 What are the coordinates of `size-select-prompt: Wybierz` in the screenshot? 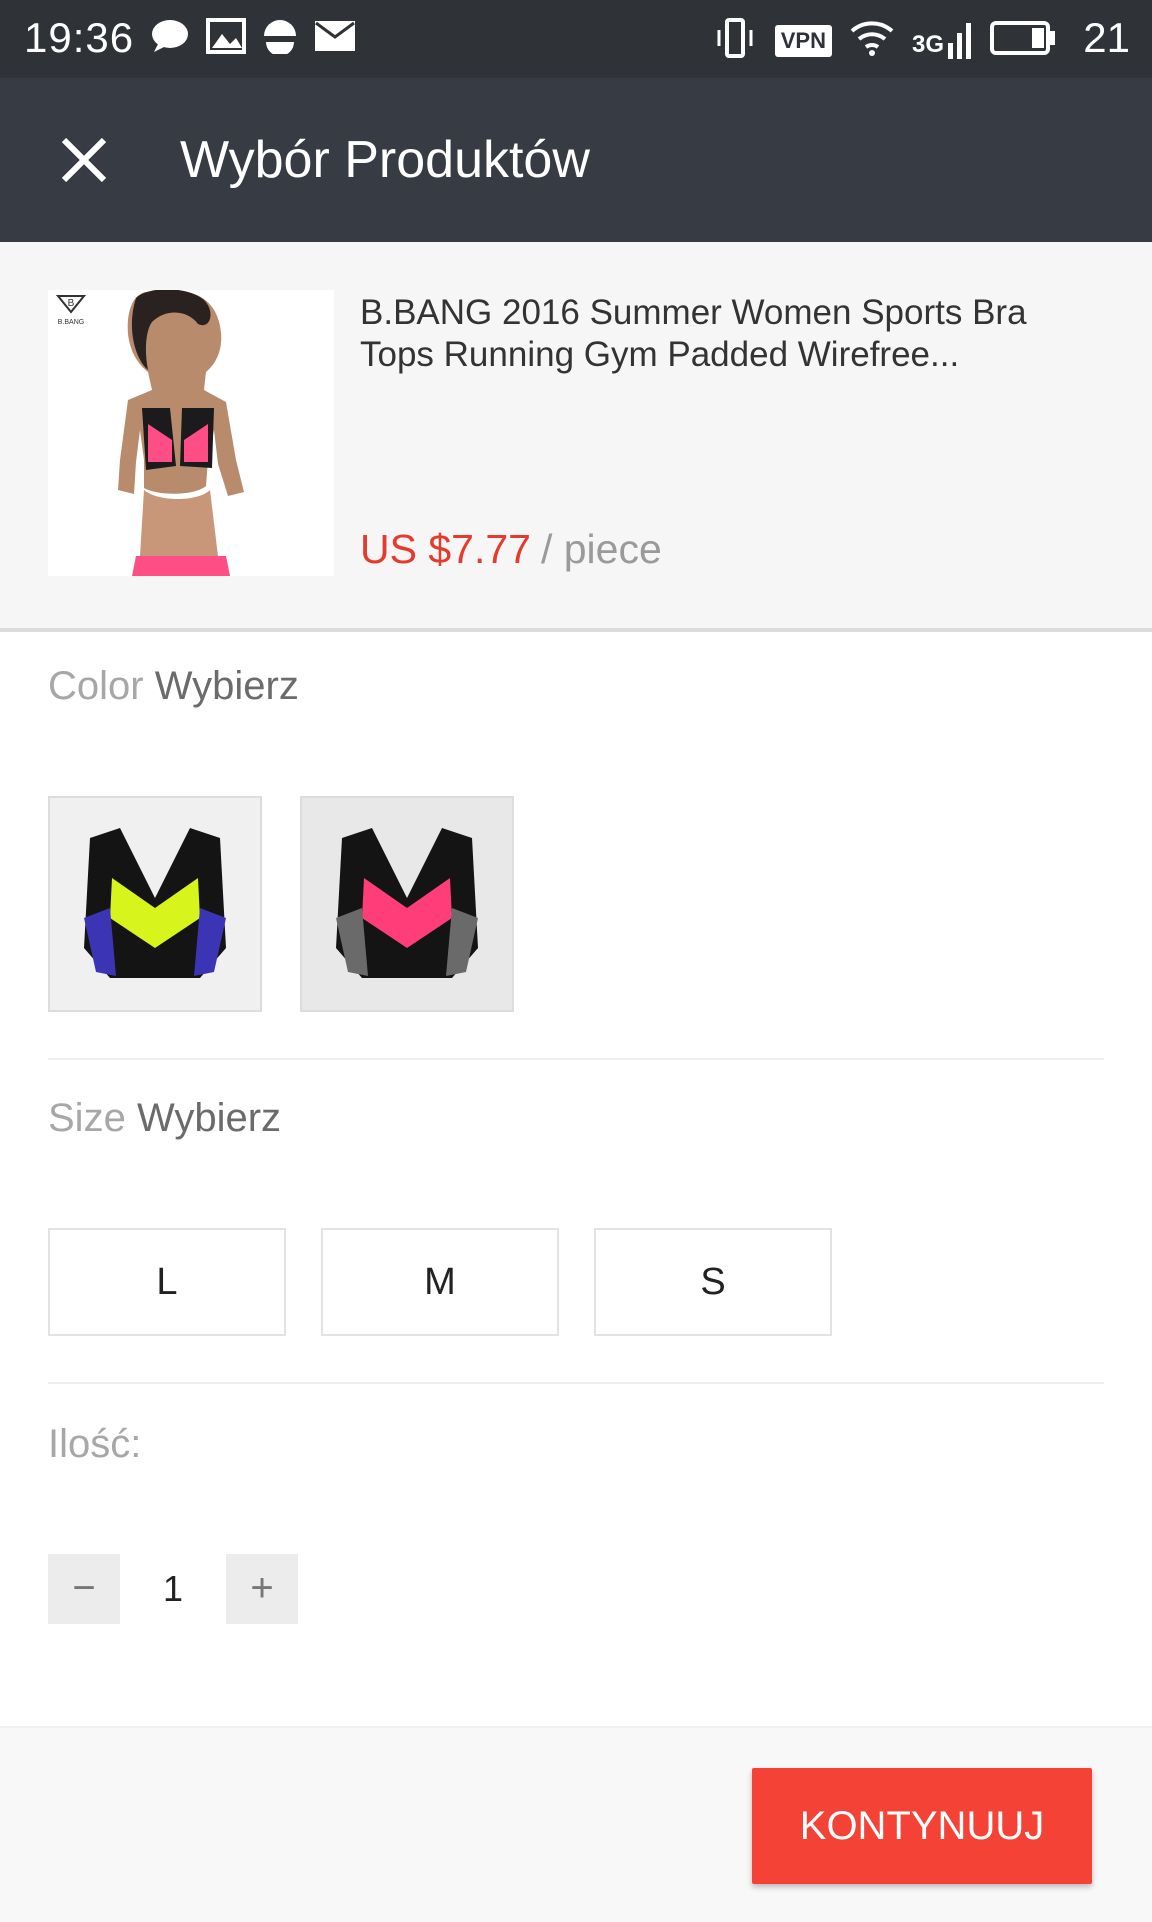 It's located at (209, 1118).